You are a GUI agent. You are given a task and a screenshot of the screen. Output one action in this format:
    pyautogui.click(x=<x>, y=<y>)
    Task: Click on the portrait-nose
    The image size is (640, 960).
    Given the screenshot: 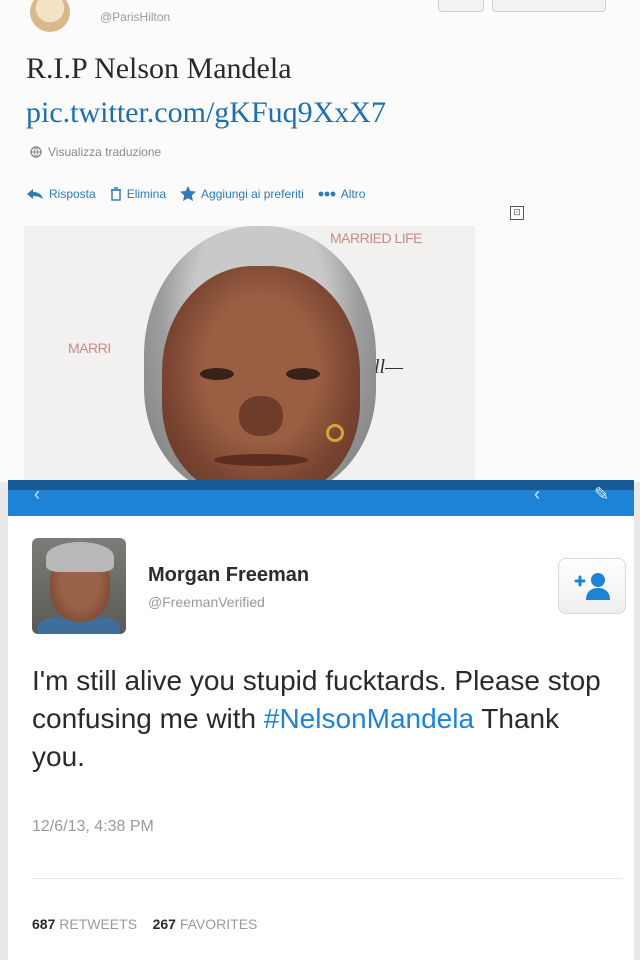 What is the action you would take?
    pyautogui.click(x=261, y=416)
    